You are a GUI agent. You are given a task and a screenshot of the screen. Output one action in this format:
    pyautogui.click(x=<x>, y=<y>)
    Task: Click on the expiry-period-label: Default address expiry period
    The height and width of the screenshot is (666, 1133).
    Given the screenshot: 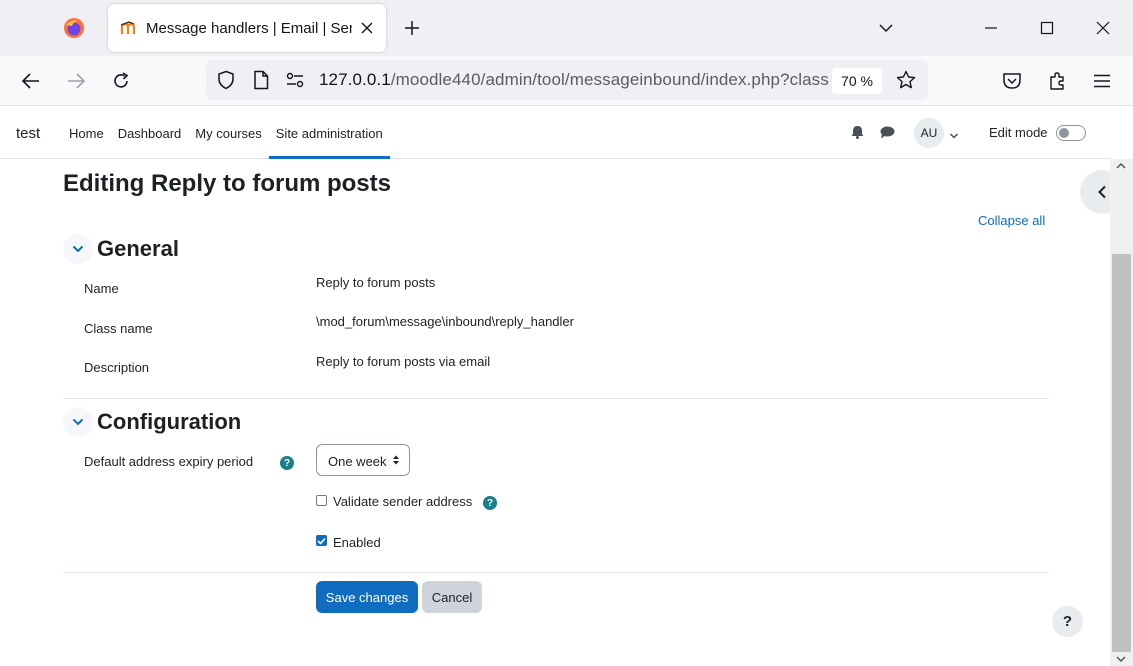 What is the action you would take?
    pyautogui.click(x=169, y=461)
    